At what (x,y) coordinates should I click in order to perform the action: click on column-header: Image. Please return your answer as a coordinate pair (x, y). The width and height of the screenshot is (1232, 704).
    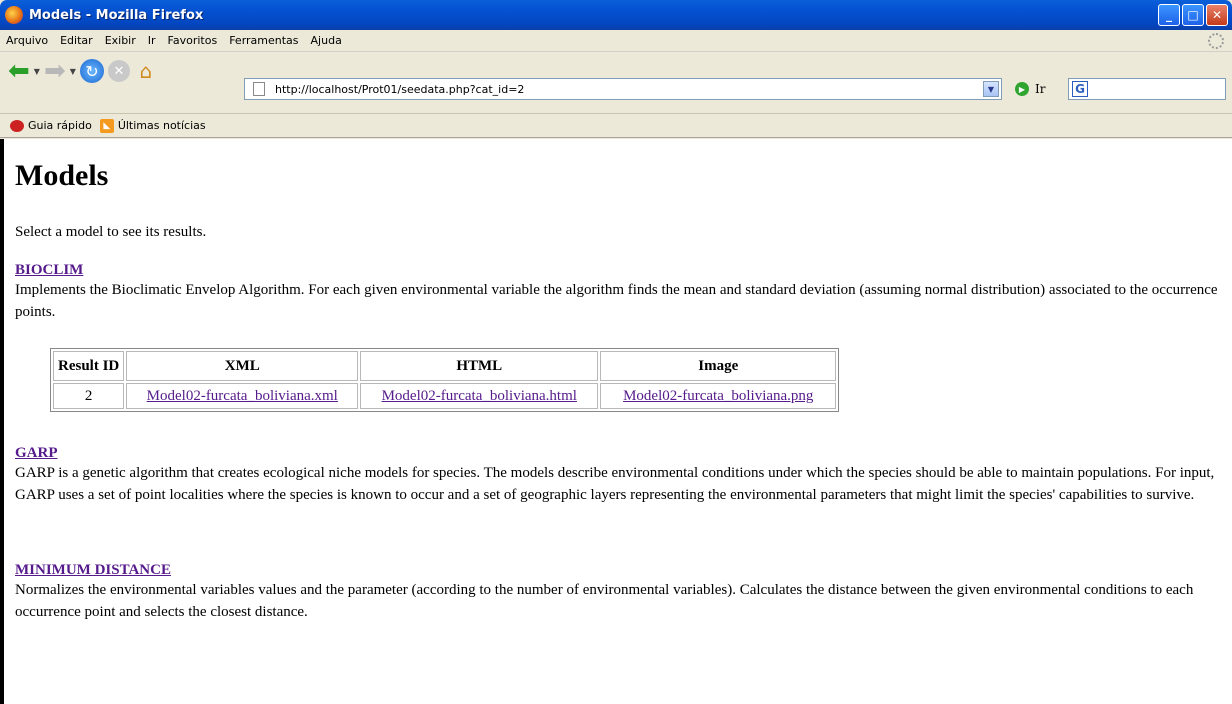
    Looking at the image, I should click on (718, 366).